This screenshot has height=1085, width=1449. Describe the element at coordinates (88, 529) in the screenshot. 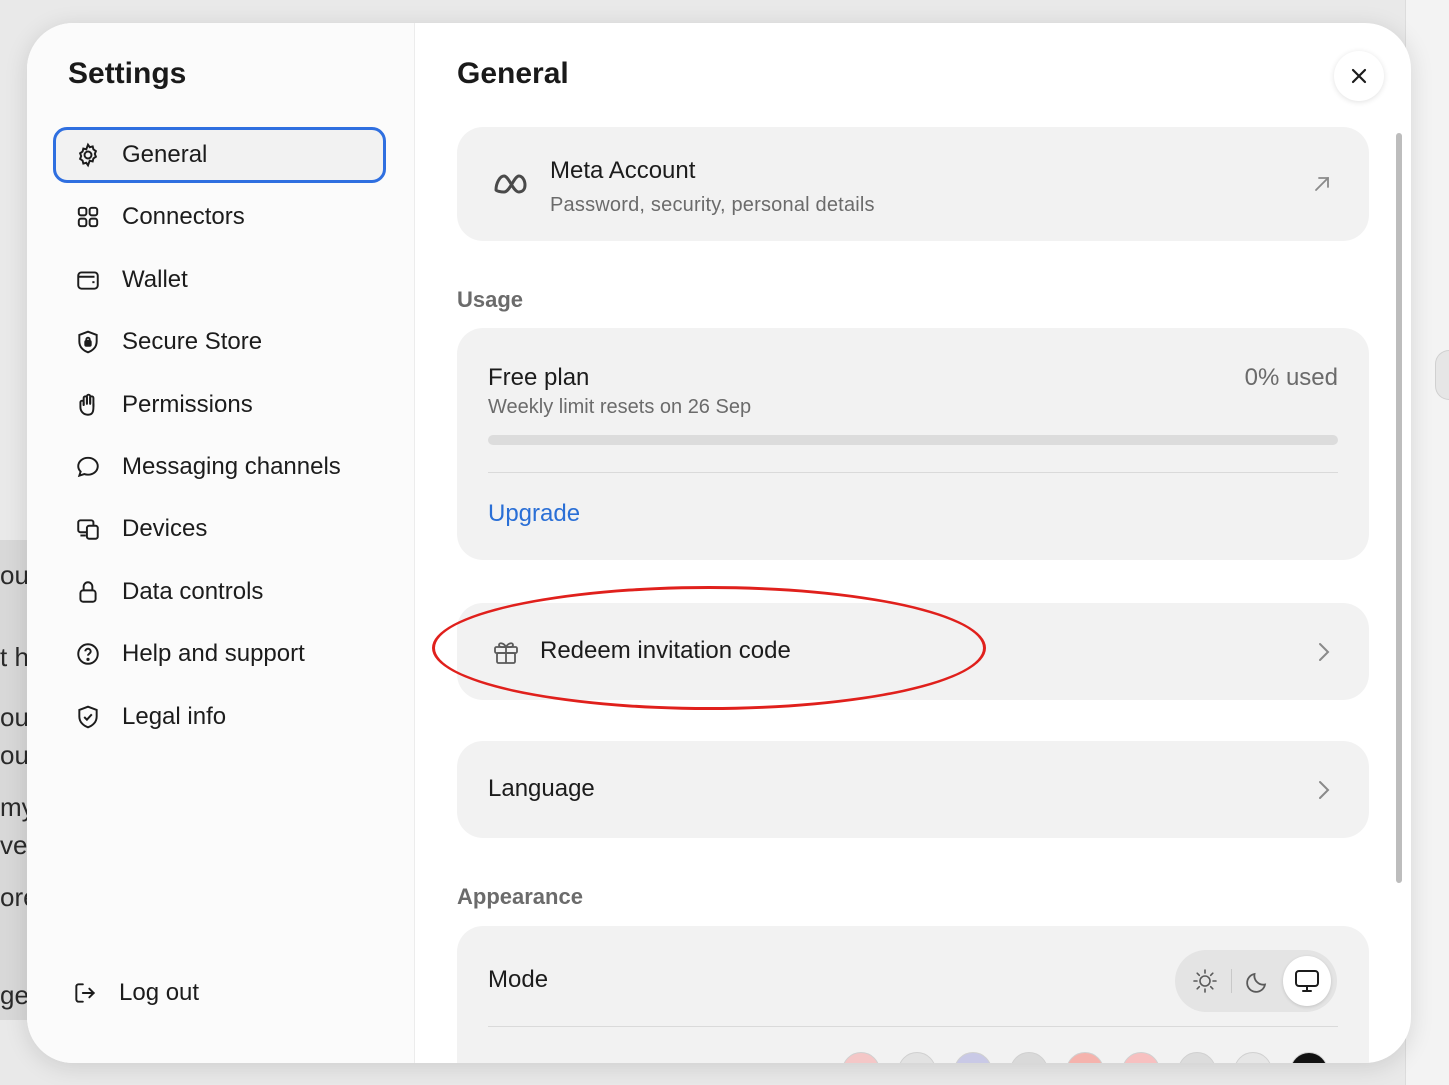

I see `devices-icon` at that location.